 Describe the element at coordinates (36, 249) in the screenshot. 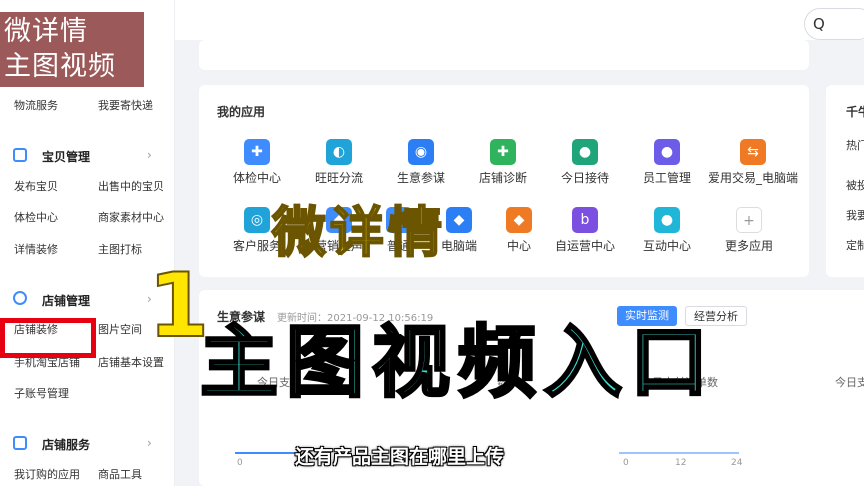

I see `sidebar-link-detail-decor: 详情装修` at that location.